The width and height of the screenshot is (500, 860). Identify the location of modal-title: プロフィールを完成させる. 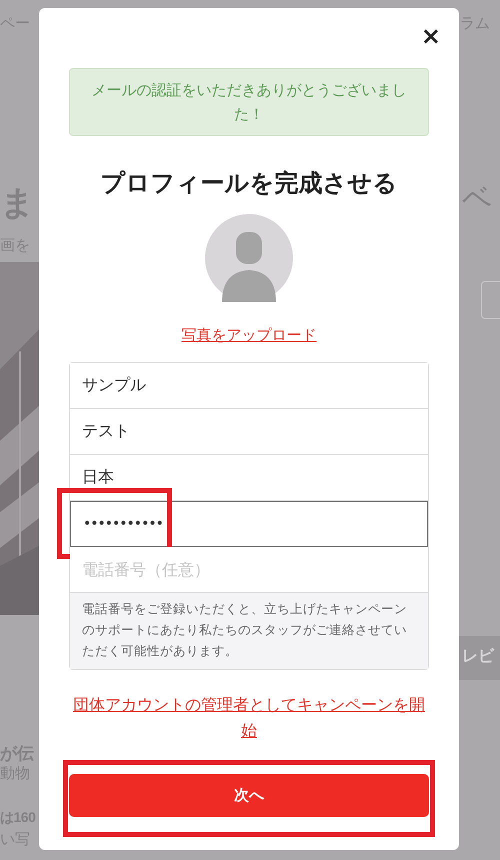
(249, 183).